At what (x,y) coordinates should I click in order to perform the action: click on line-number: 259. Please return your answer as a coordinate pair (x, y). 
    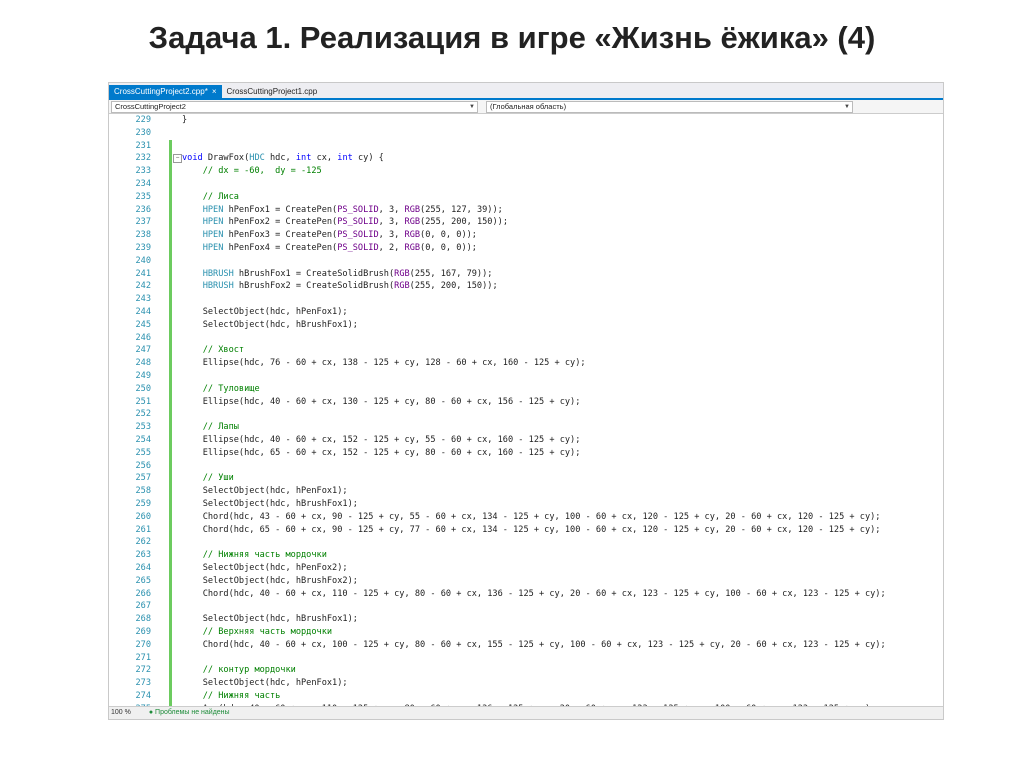
    Looking at the image, I should click on (143, 504).